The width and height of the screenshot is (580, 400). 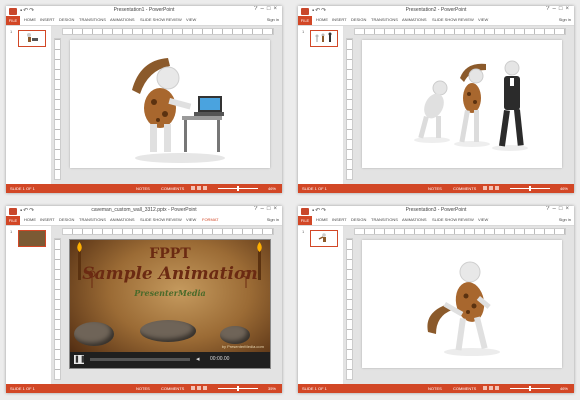 What do you see at coordinates (272, 388) in the screenshot?
I see `zoom-level: 35%` at bounding box center [272, 388].